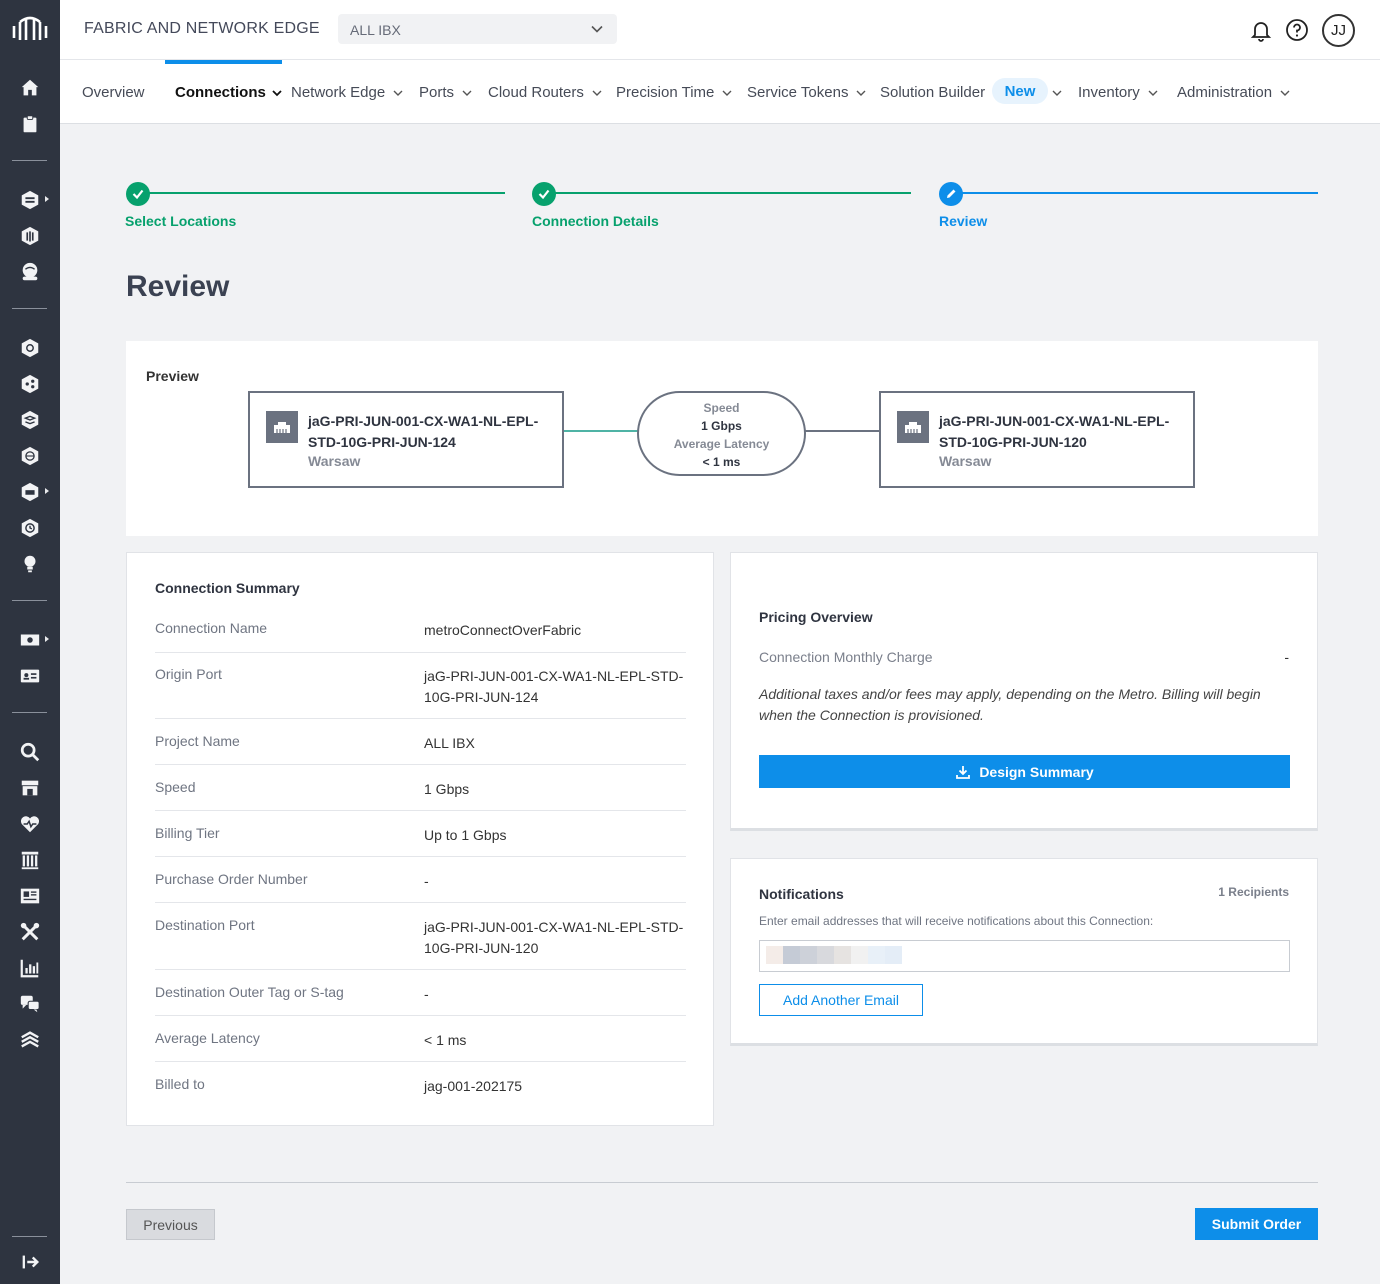  I want to click on connection-link-line, so click(842, 431).